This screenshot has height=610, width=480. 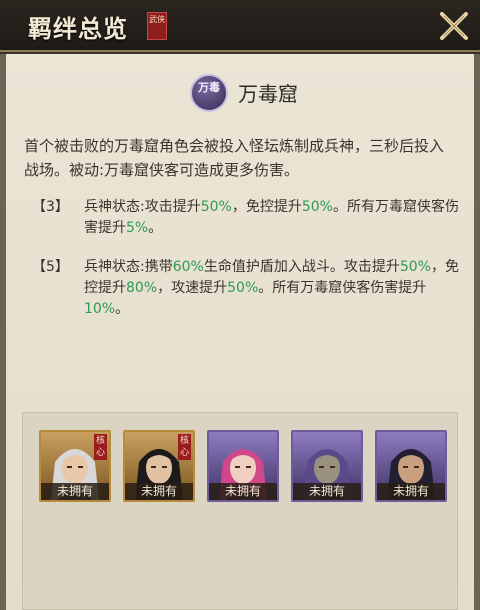 What do you see at coordinates (301, 267) in the screenshot?
I see `effect-text: 生命值护盾加入战斗。攻击提升` at bounding box center [301, 267].